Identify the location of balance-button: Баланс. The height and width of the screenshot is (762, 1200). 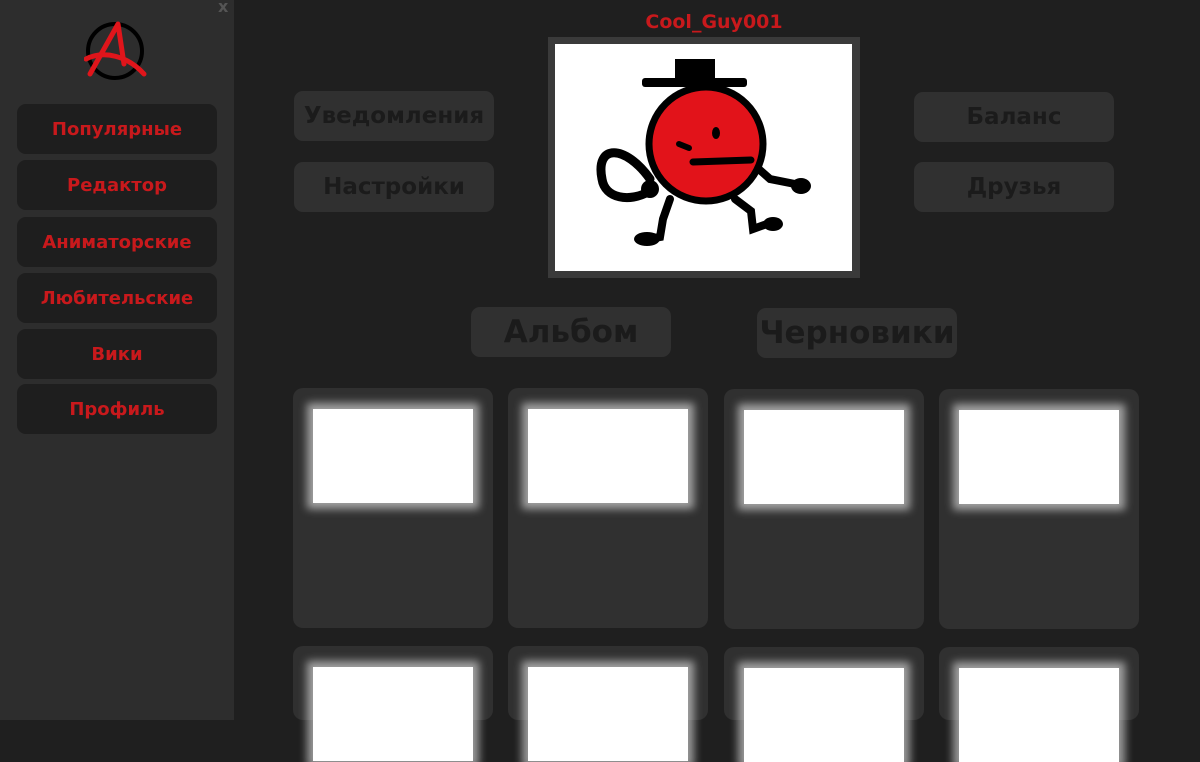
(1014, 117).